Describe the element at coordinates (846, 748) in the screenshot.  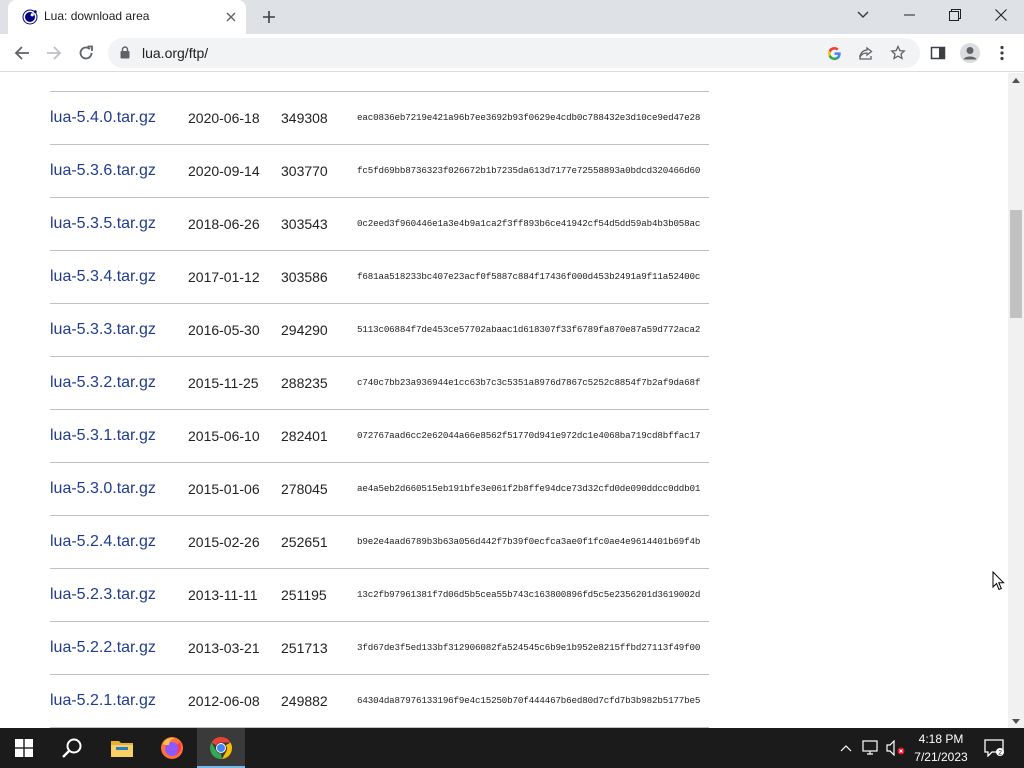
I see `tray-overflow-chevron-icon` at that location.